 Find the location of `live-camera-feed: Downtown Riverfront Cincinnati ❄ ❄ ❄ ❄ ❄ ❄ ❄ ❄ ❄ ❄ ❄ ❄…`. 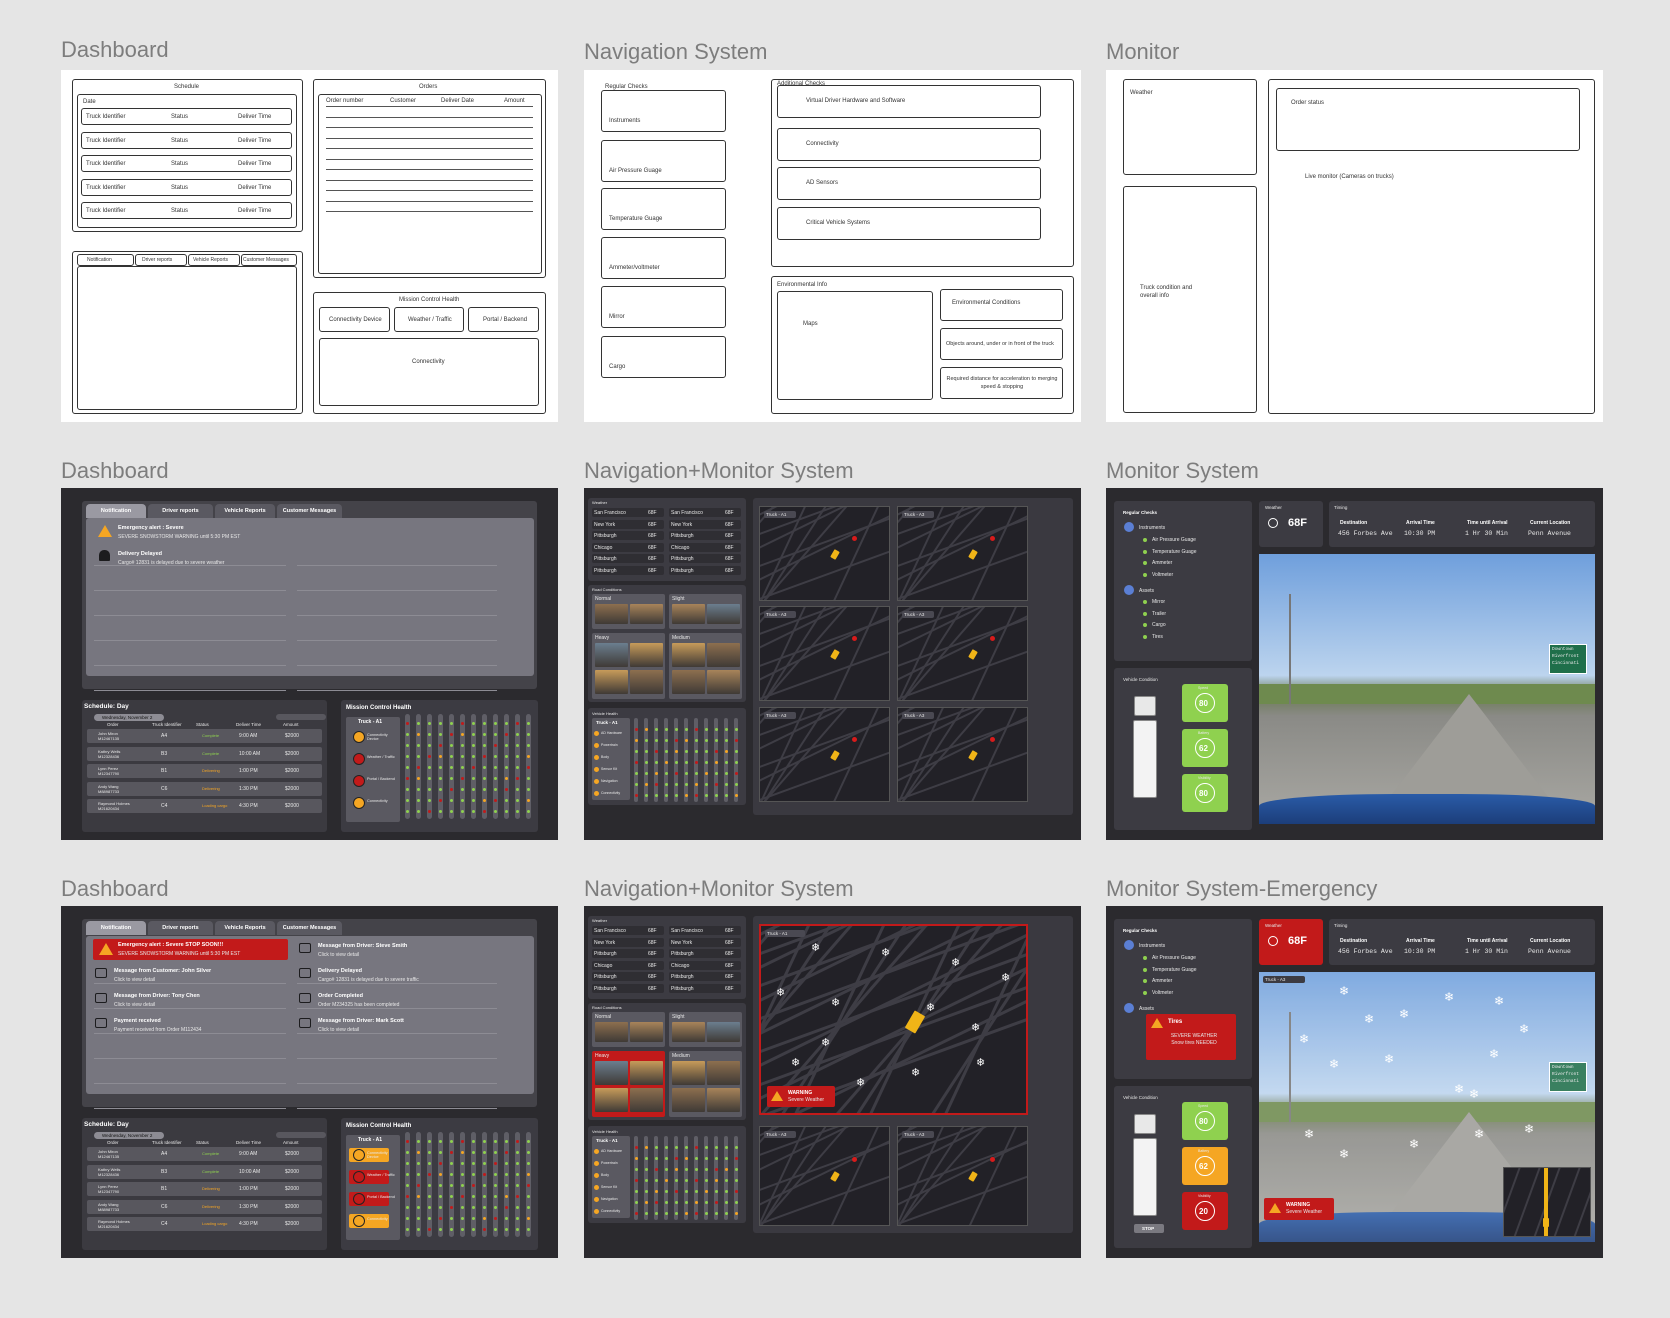

live-camera-feed: Downtown Riverfront Cincinnati ❄ ❄ ❄ ❄ ❄ ❄ ❄ ❄ ❄ ❄ ❄ ❄… is located at coordinates (1427, 1107).